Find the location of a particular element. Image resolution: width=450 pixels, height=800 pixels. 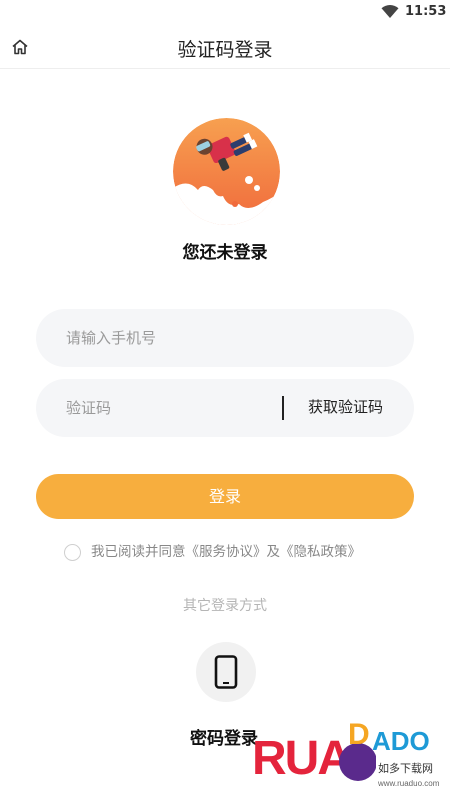

verification-code-input is located at coordinates (166, 408).